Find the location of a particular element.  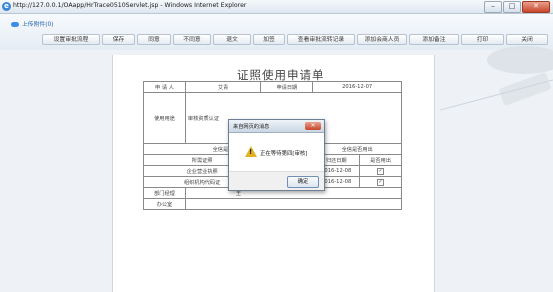

view-approval-history-button: 查看审批流转记录 is located at coordinates (321, 39).